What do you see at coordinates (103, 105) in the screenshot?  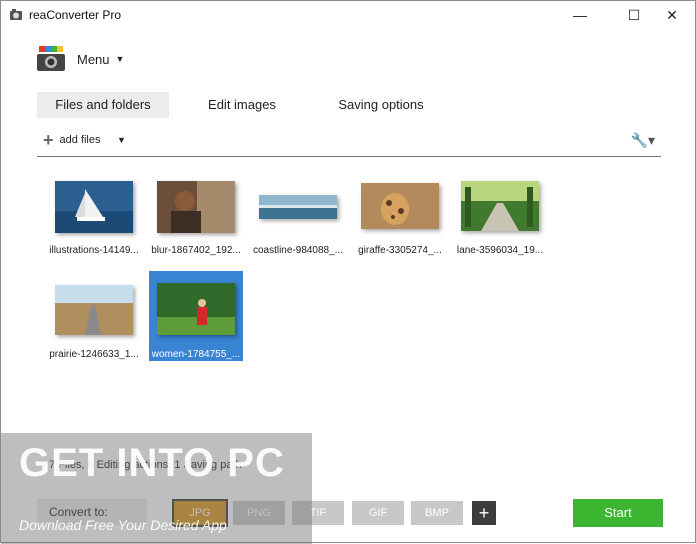 I see `tab-files-and-folders: Files and folders` at bounding box center [103, 105].